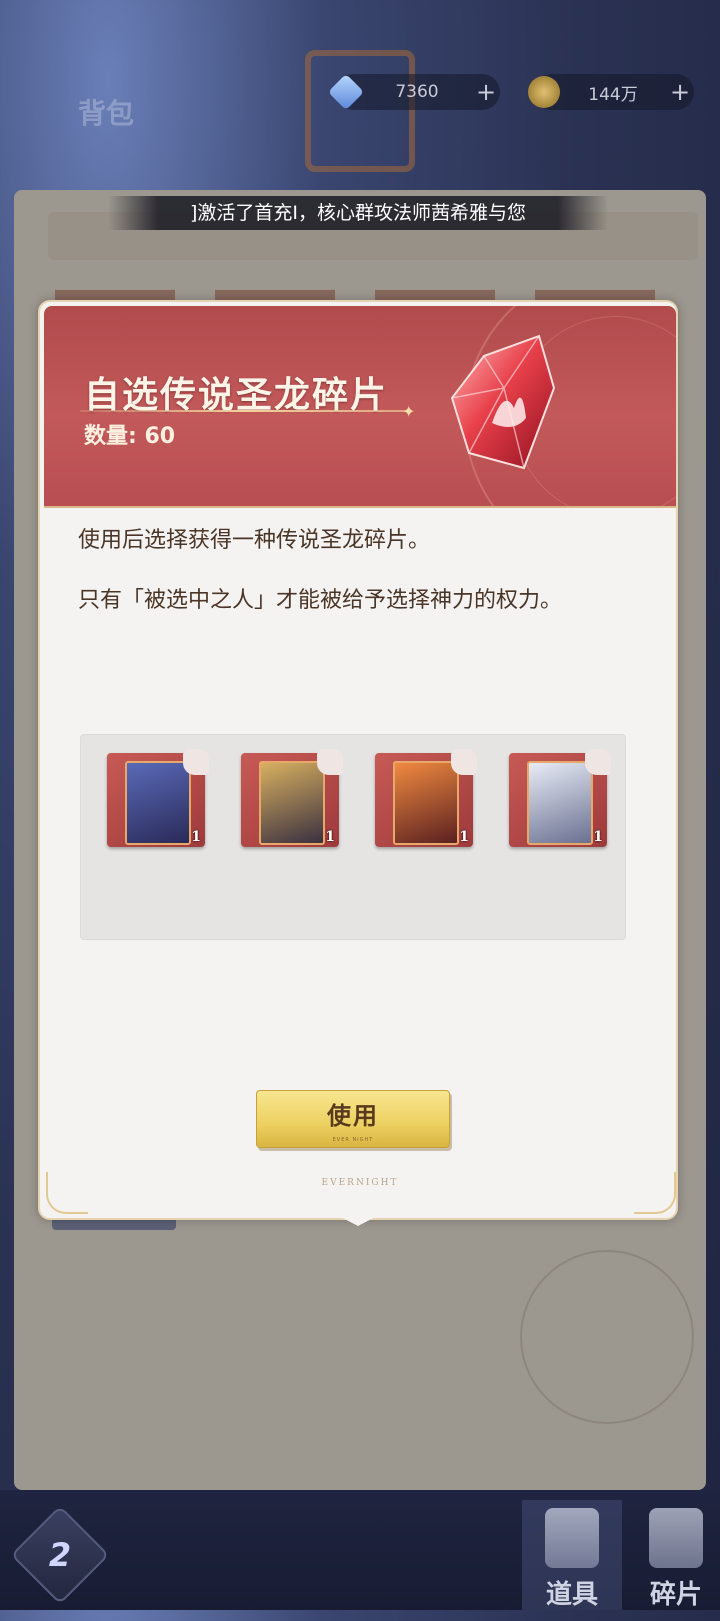 Image resolution: width=720 pixels, height=1621 pixels. What do you see at coordinates (353, 1140) in the screenshot?
I see `use-button-sublabel: EVER NIGHT` at bounding box center [353, 1140].